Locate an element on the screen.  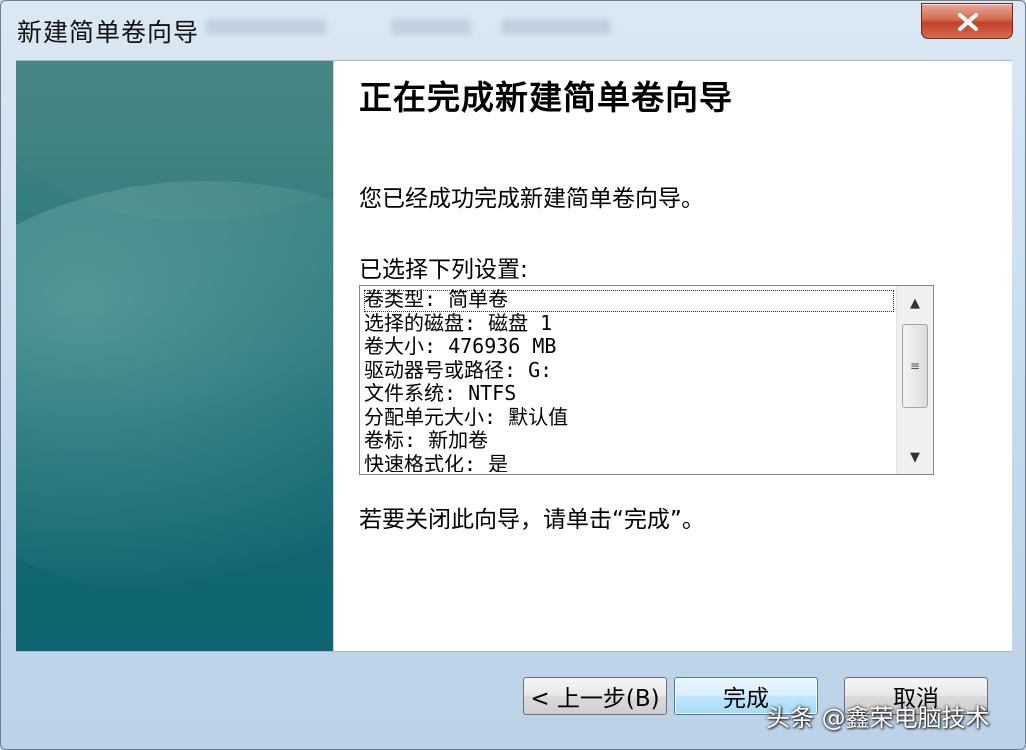
scroll-down-button: ▼ is located at coordinates (915, 457).